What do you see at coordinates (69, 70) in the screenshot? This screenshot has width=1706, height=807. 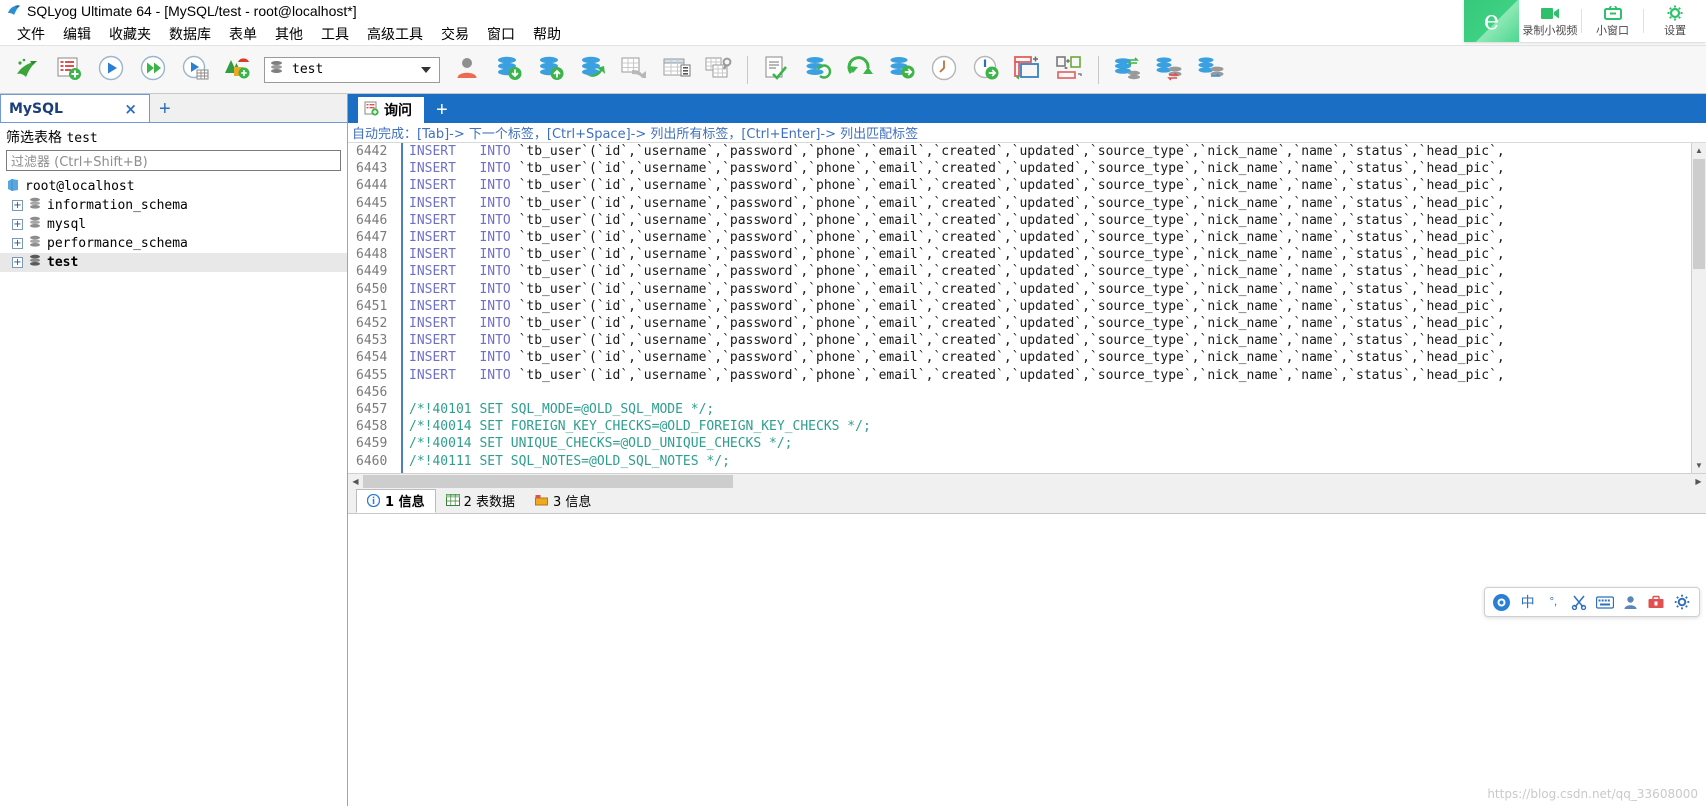 I see `new-query-tab-button` at bounding box center [69, 70].